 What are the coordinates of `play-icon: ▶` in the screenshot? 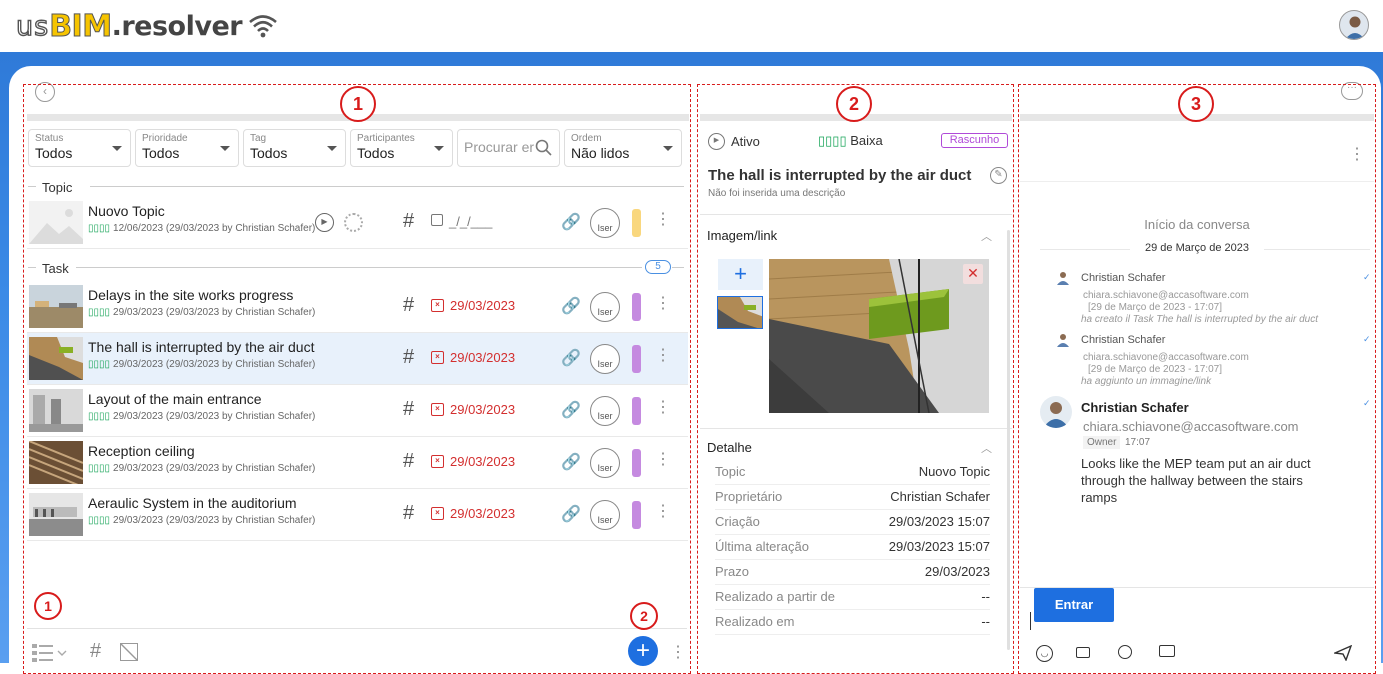 It's located at (324, 222).